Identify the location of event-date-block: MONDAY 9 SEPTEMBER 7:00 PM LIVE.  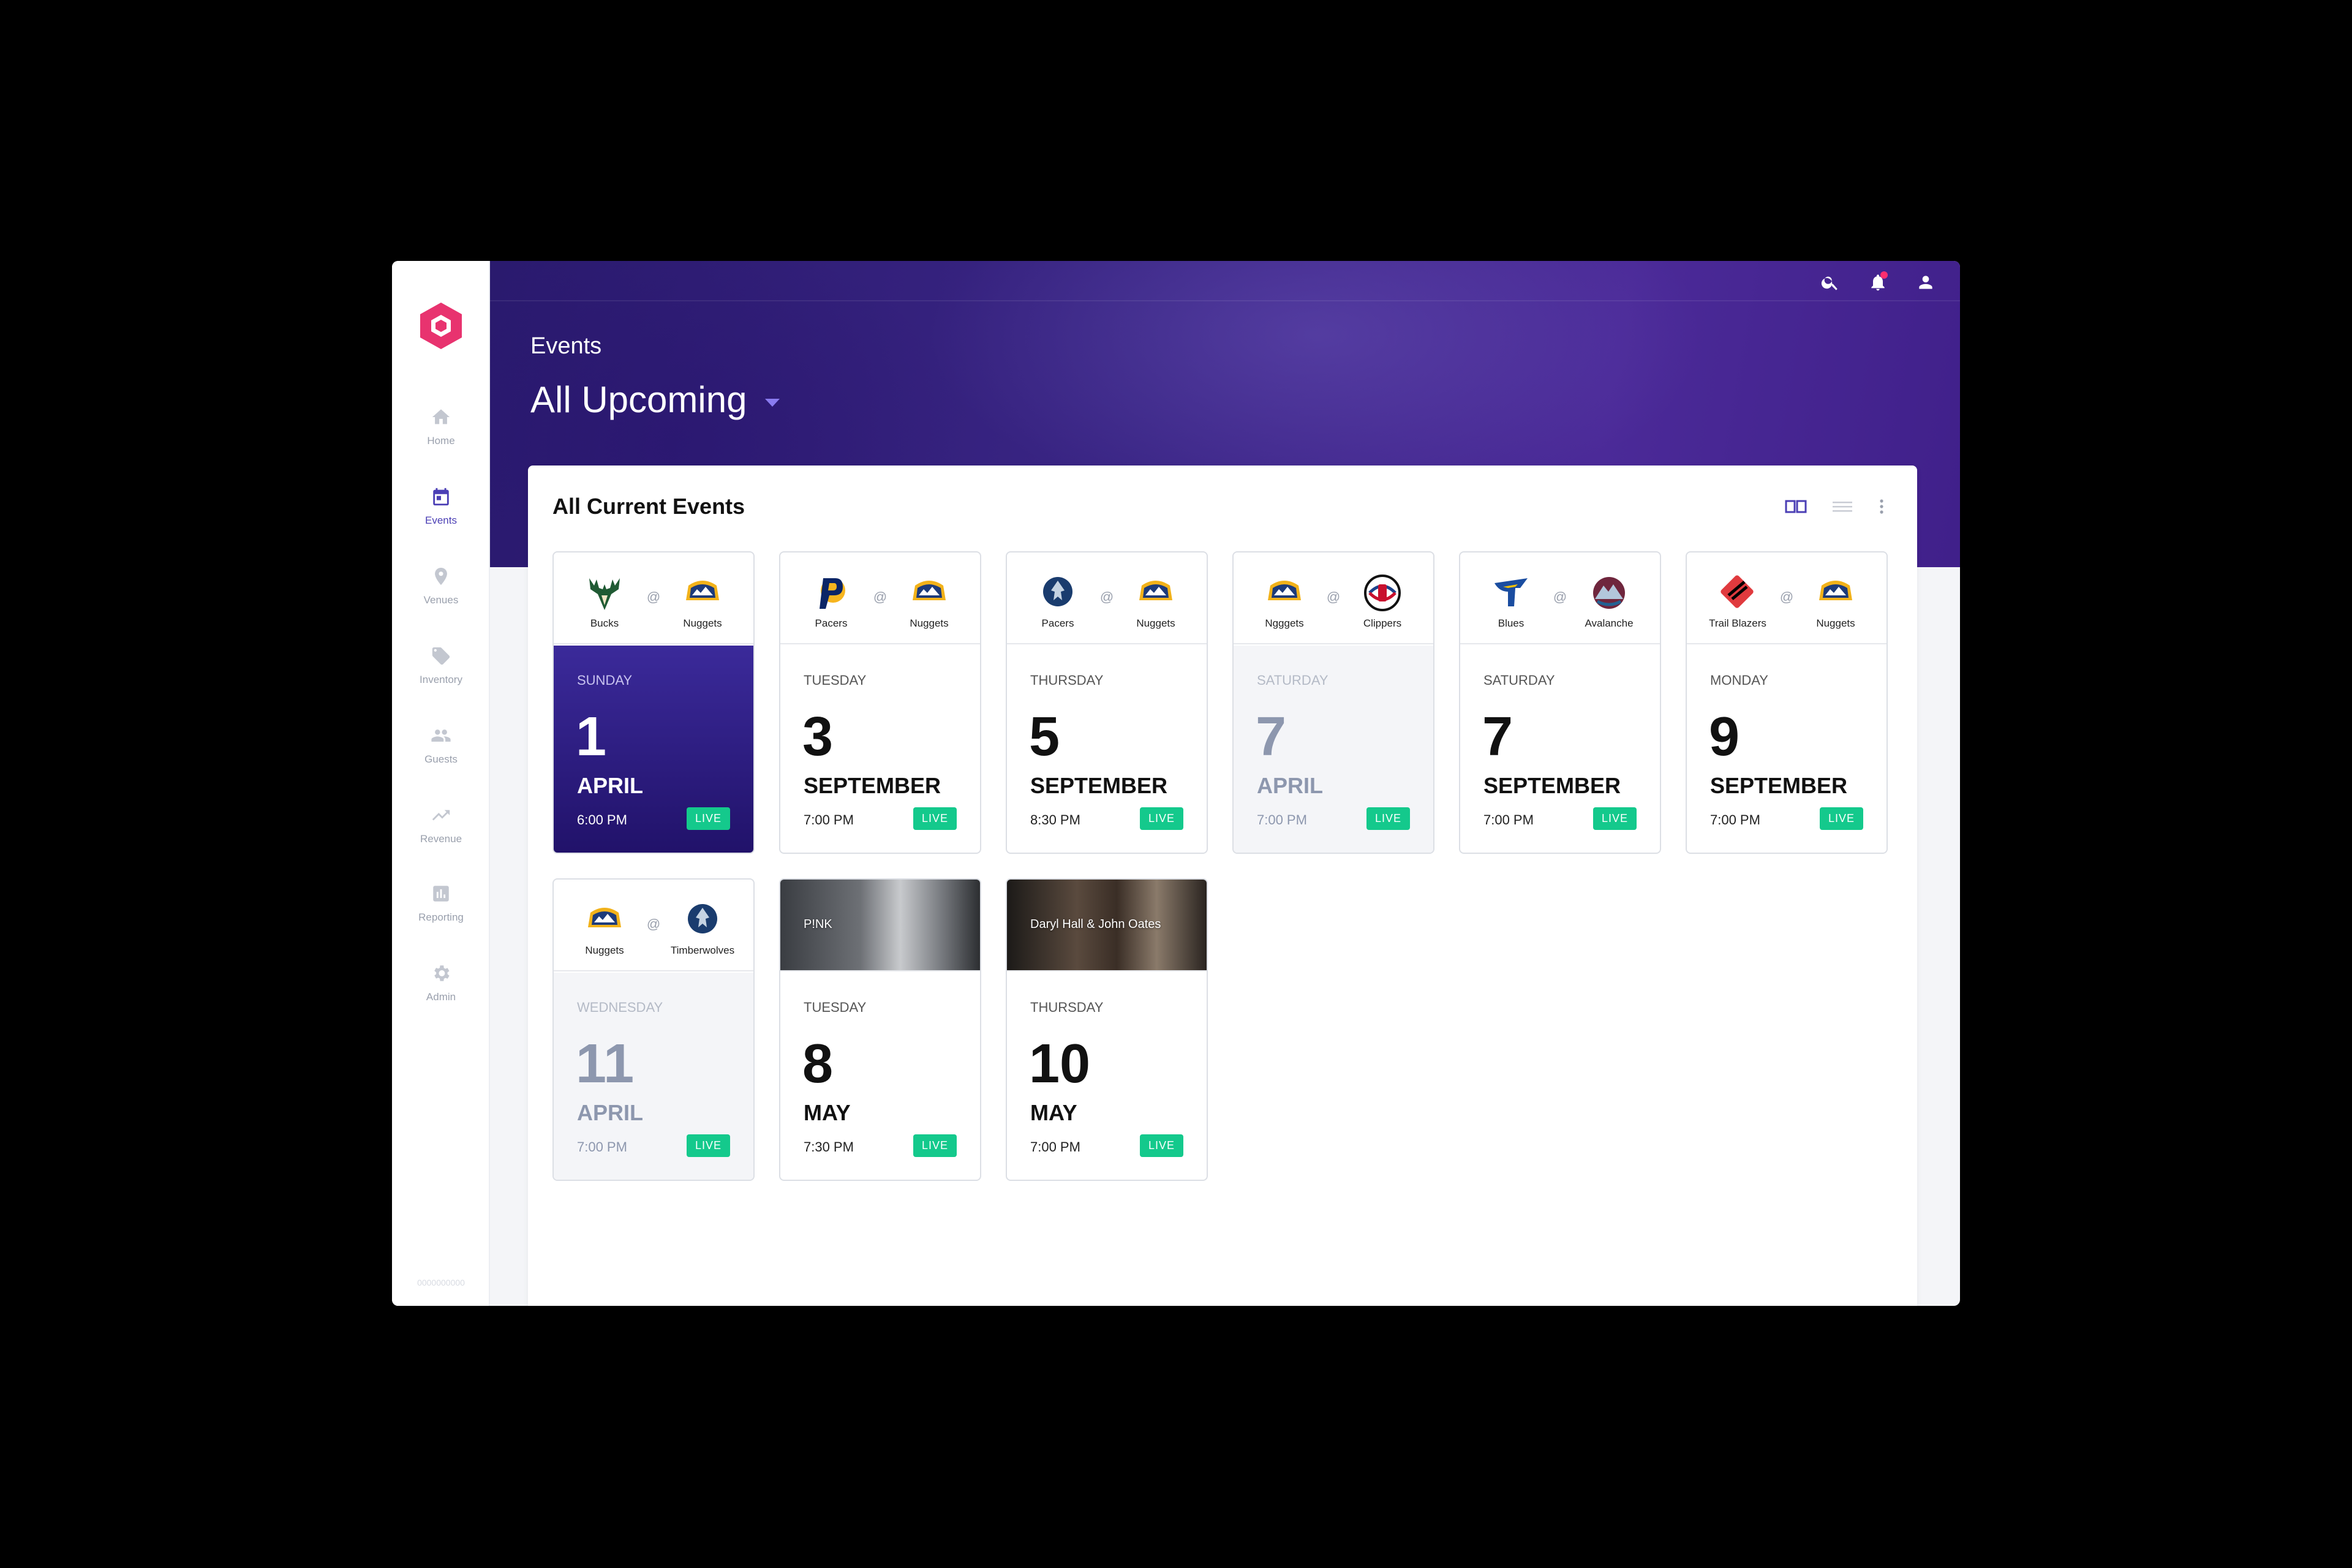
(1787, 750).